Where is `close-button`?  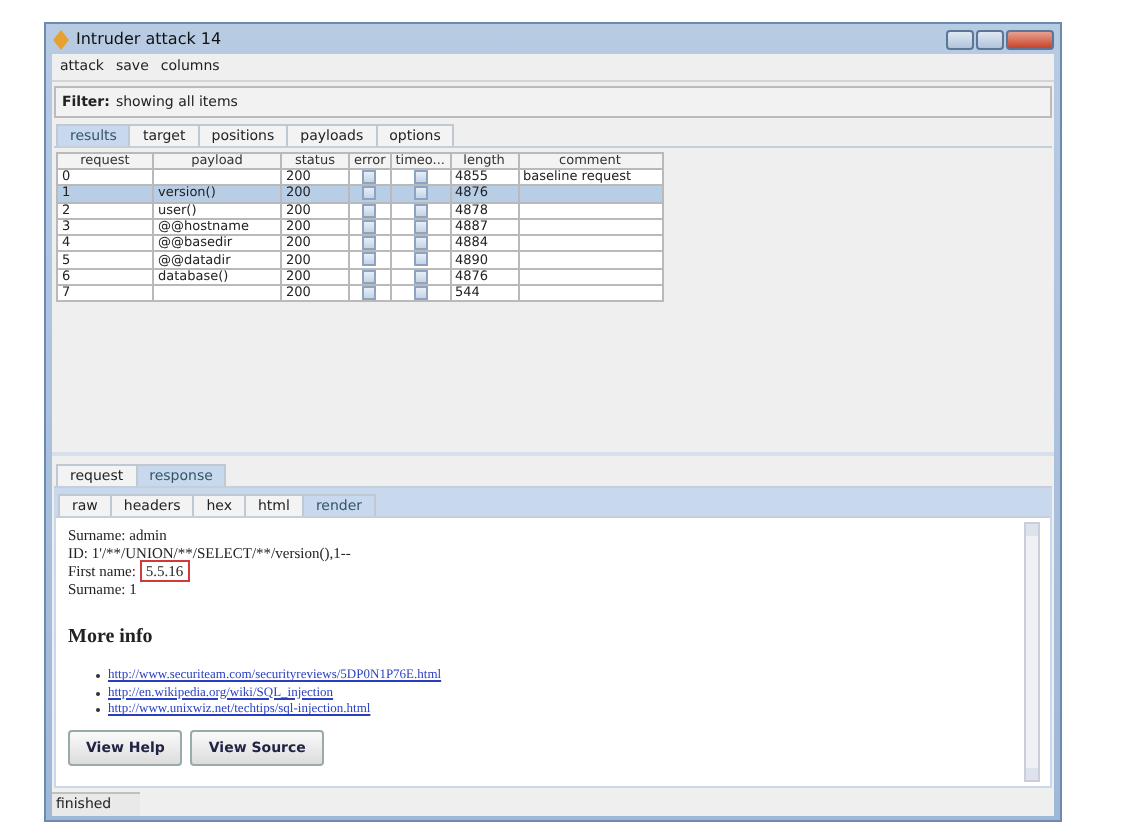 close-button is located at coordinates (1030, 39).